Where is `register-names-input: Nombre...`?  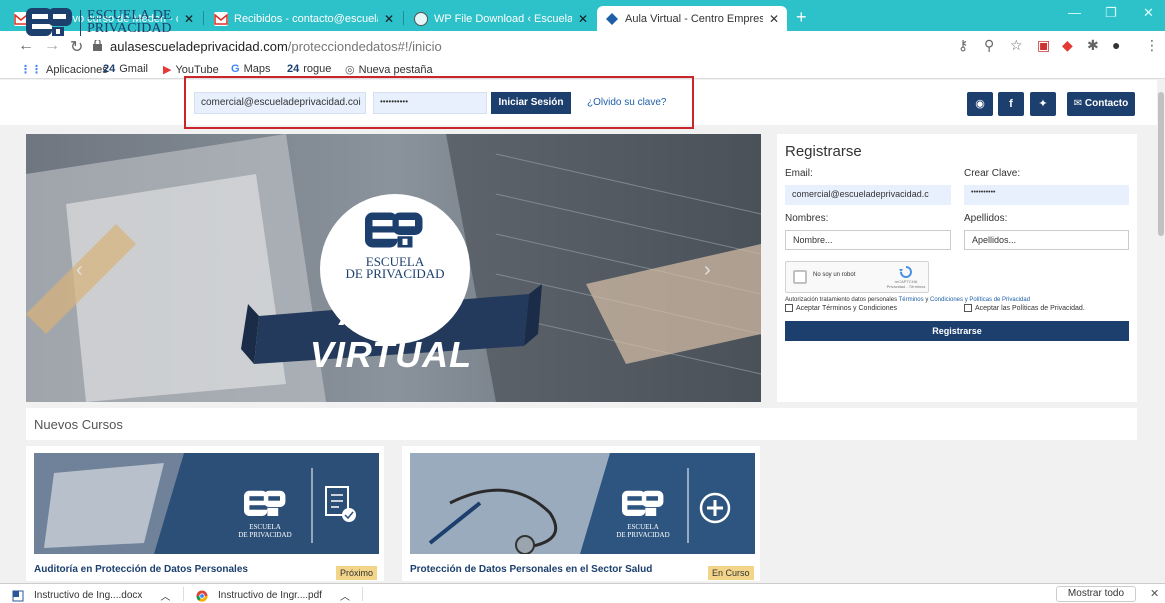
register-names-input: Nombre... is located at coordinates (868, 240).